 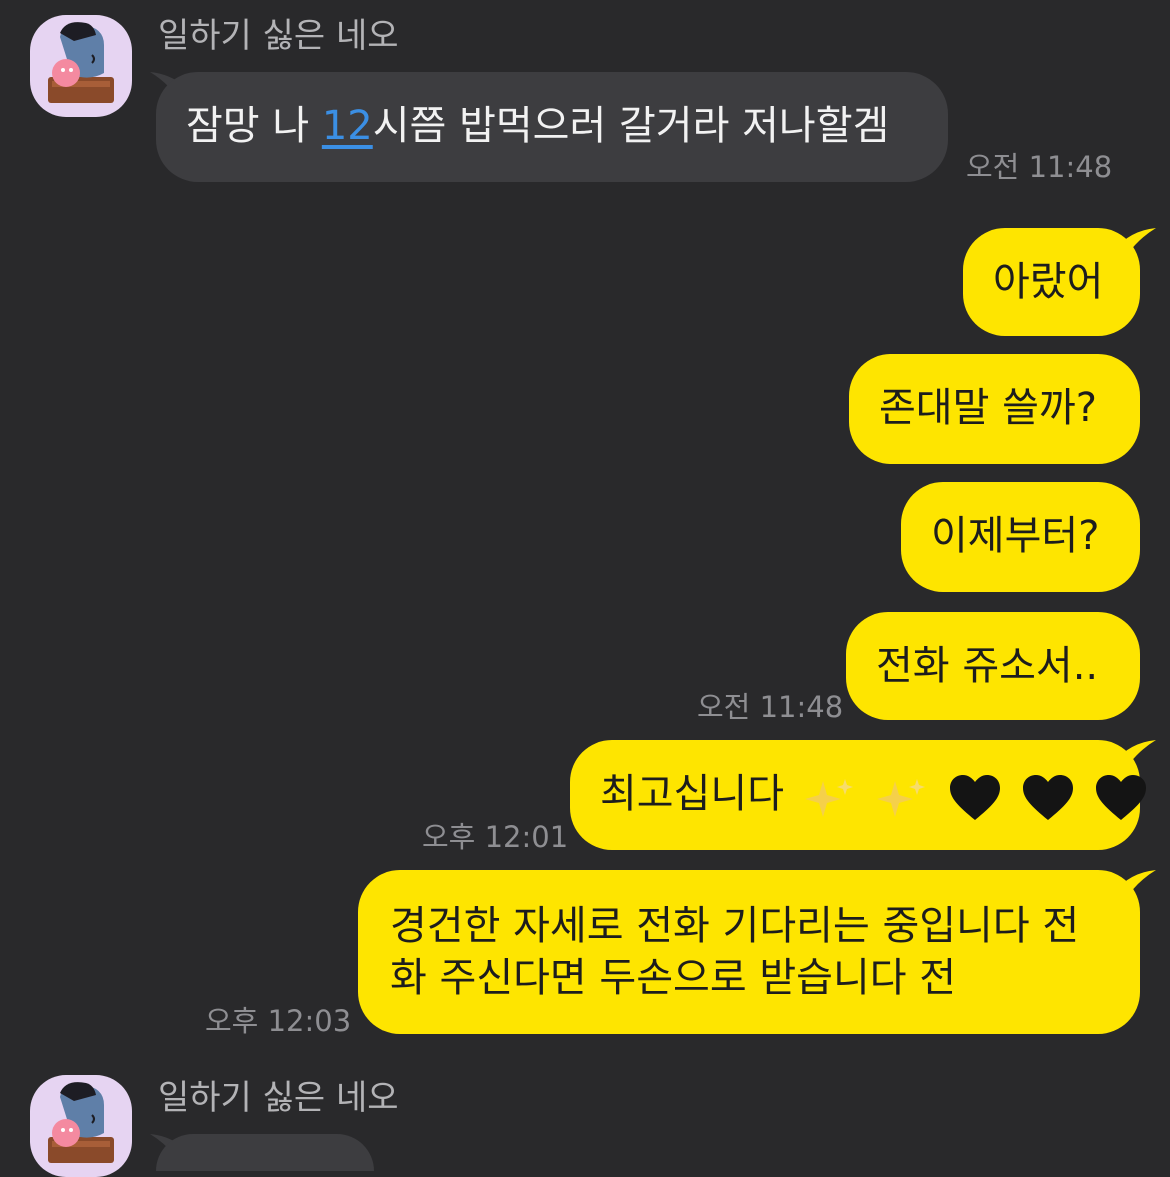 I want to click on received-message-bubble, so click(x=265, y=1152).